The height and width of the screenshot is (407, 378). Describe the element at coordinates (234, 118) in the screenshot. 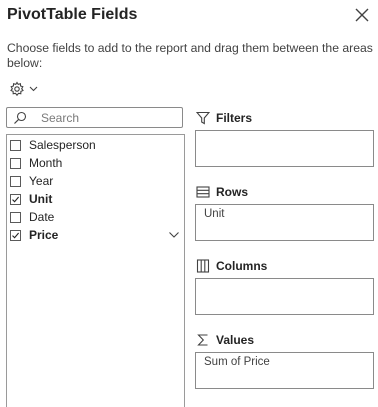

I see `area-label: Filters` at that location.